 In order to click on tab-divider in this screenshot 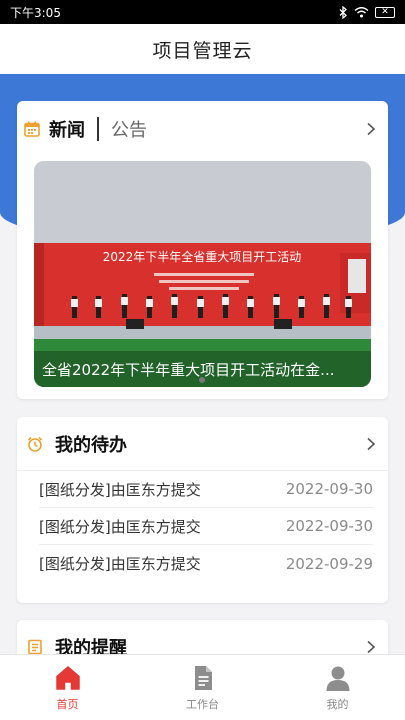, I will do `click(98, 128)`.